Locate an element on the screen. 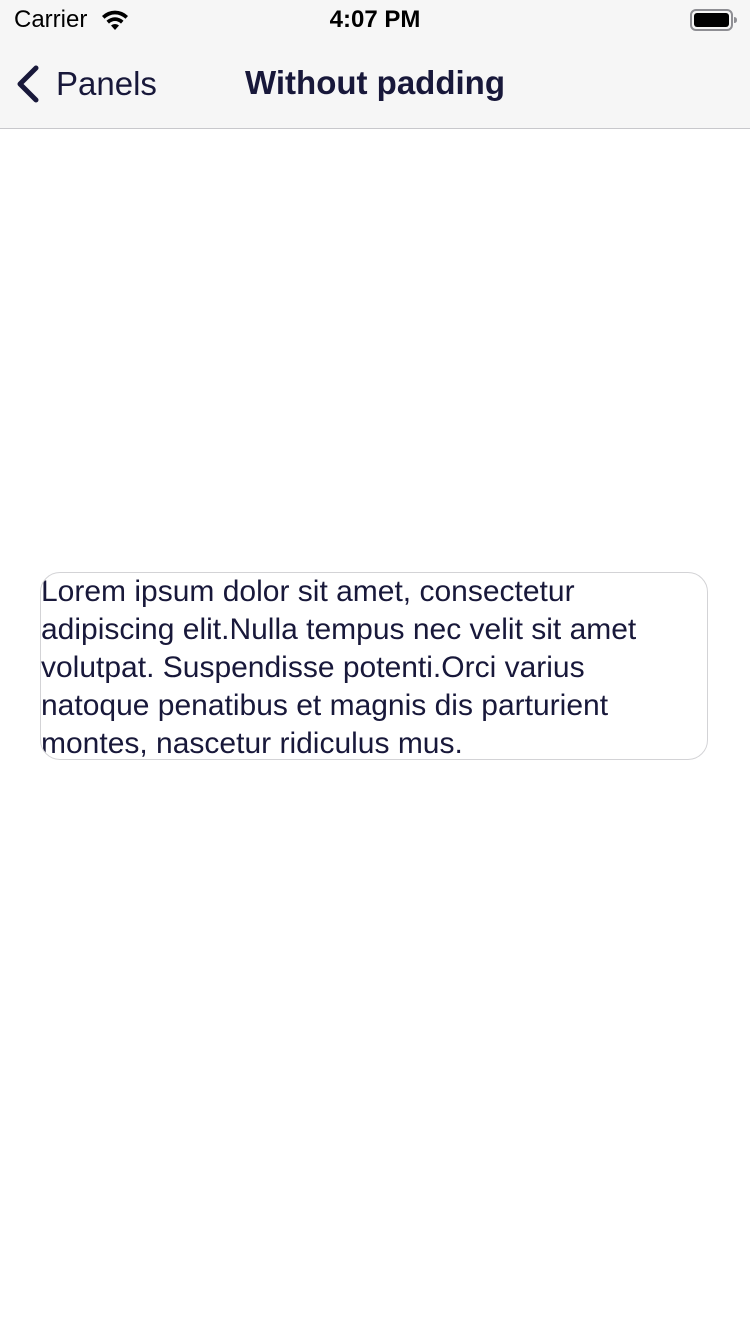  status-bar: Carrier 4:07 PM is located at coordinates (375, 20).